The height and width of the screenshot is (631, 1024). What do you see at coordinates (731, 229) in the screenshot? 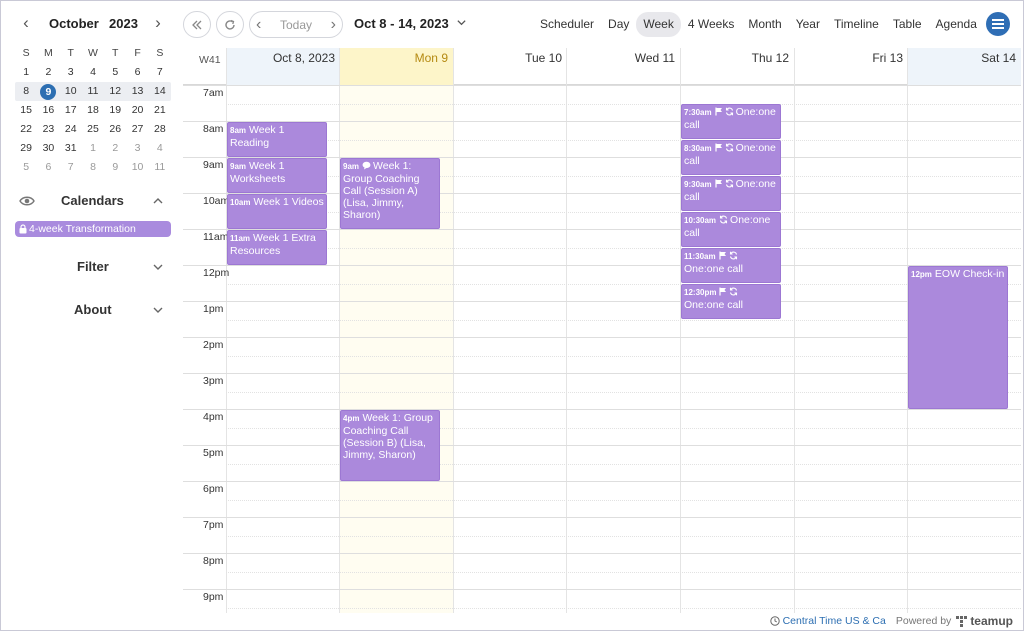
I see `calendar-event: 10:30am One:one call` at bounding box center [731, 229].